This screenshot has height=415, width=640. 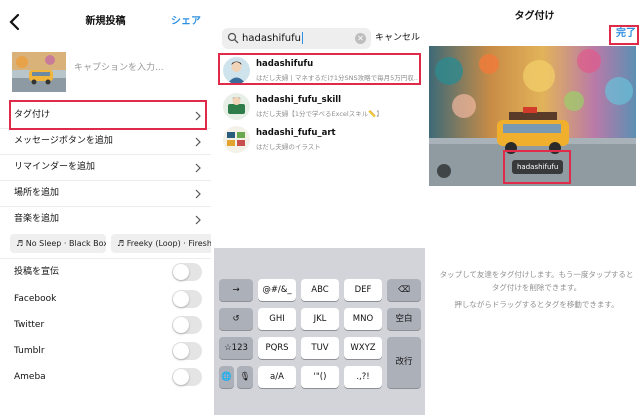 What do you see at coordinates (105, 299) in the screenshot?
I see `toggle-row-facebook: Facebook` at bounding box center [105, 299].